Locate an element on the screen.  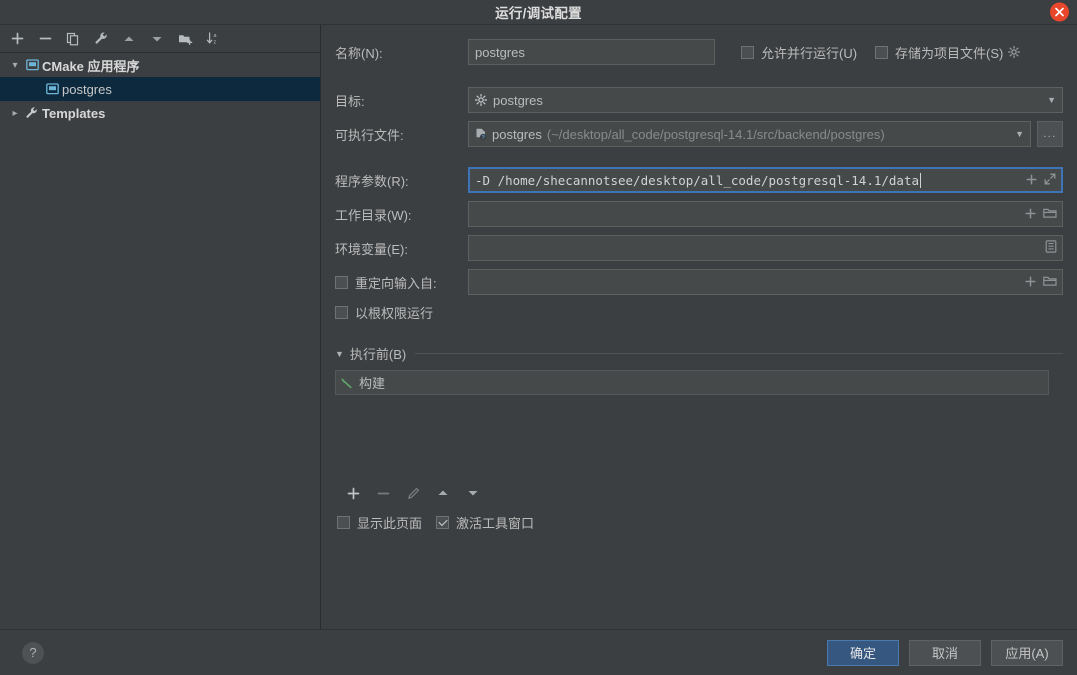
environment-variables-row: 环境变量(E): is located at coordinates (699, 248).